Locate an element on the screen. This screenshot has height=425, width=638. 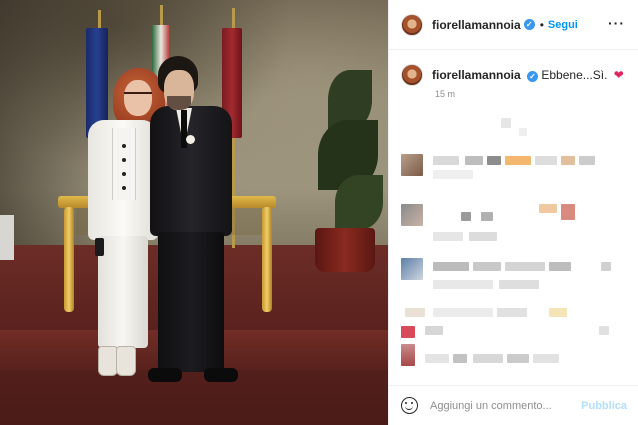
header-username: fiorellamannoia is located at coordinates (476, 25).